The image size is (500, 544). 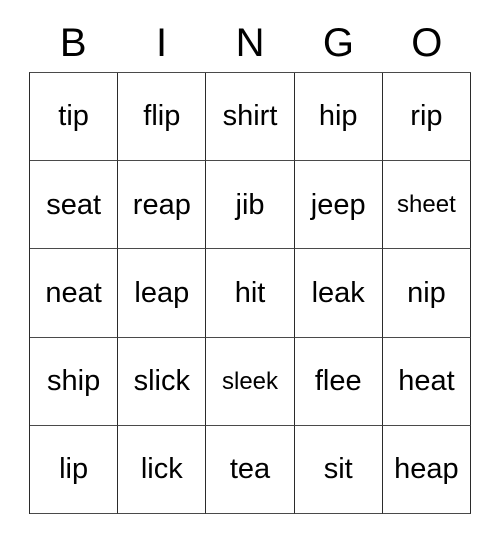 I want to click on bingo-cell: rip, so click(x=427, y=117).